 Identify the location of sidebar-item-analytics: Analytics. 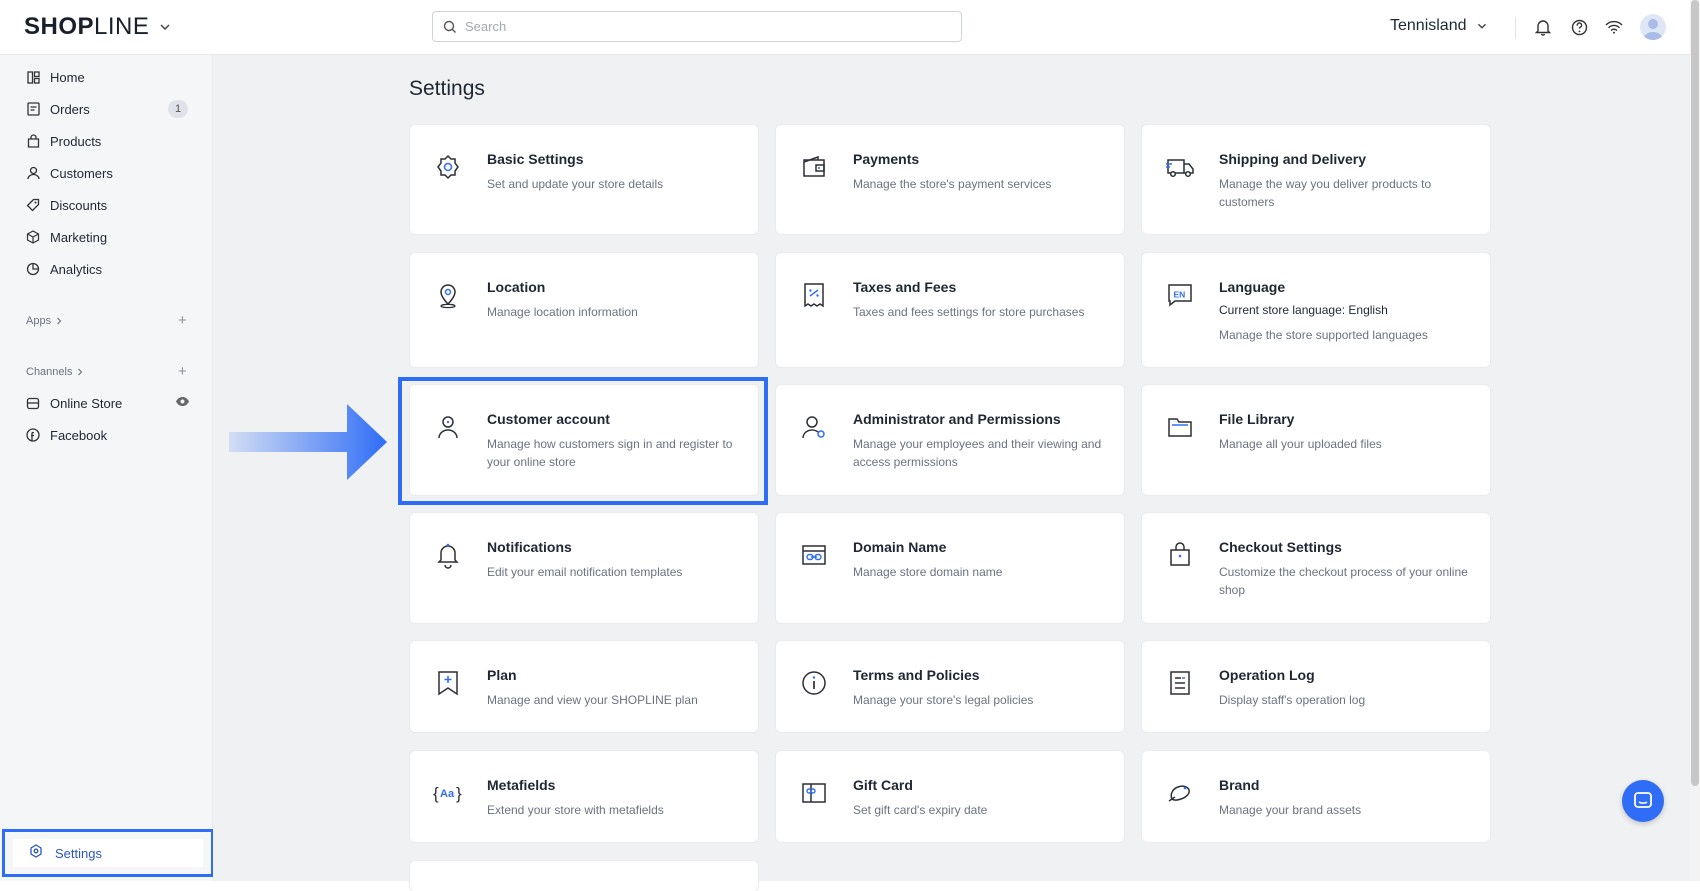
(109, 269).